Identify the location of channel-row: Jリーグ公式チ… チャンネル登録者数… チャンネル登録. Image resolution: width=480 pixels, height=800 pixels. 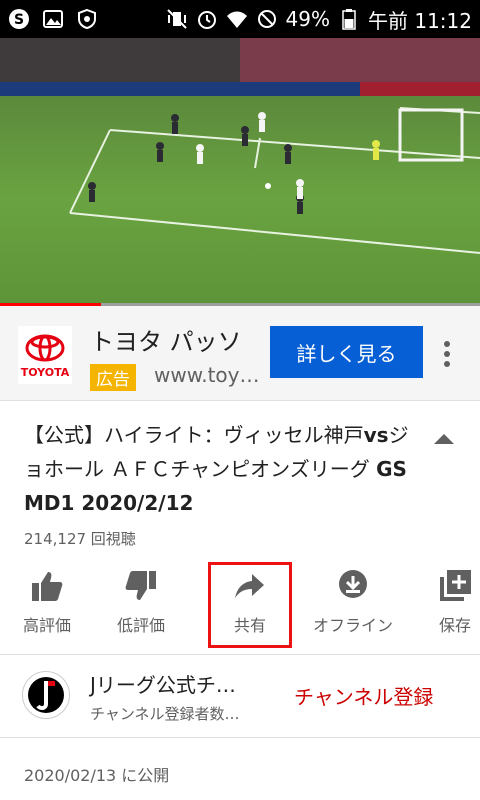
(240, 696).